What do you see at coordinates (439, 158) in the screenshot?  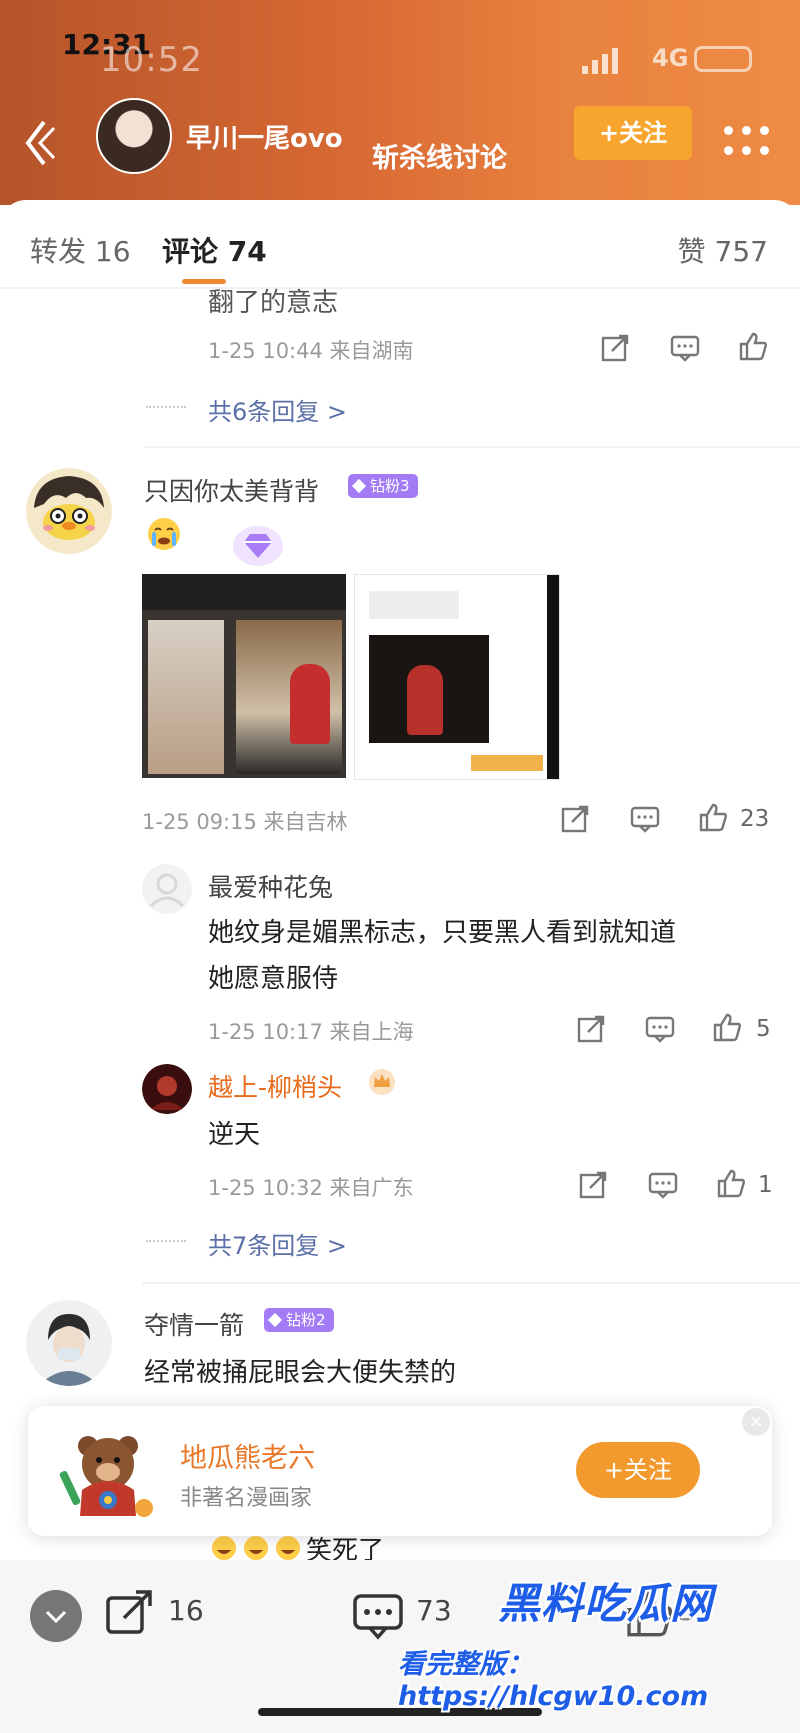 I see `page-title: 斩杀线讨论` at bounding box center [439, 158].